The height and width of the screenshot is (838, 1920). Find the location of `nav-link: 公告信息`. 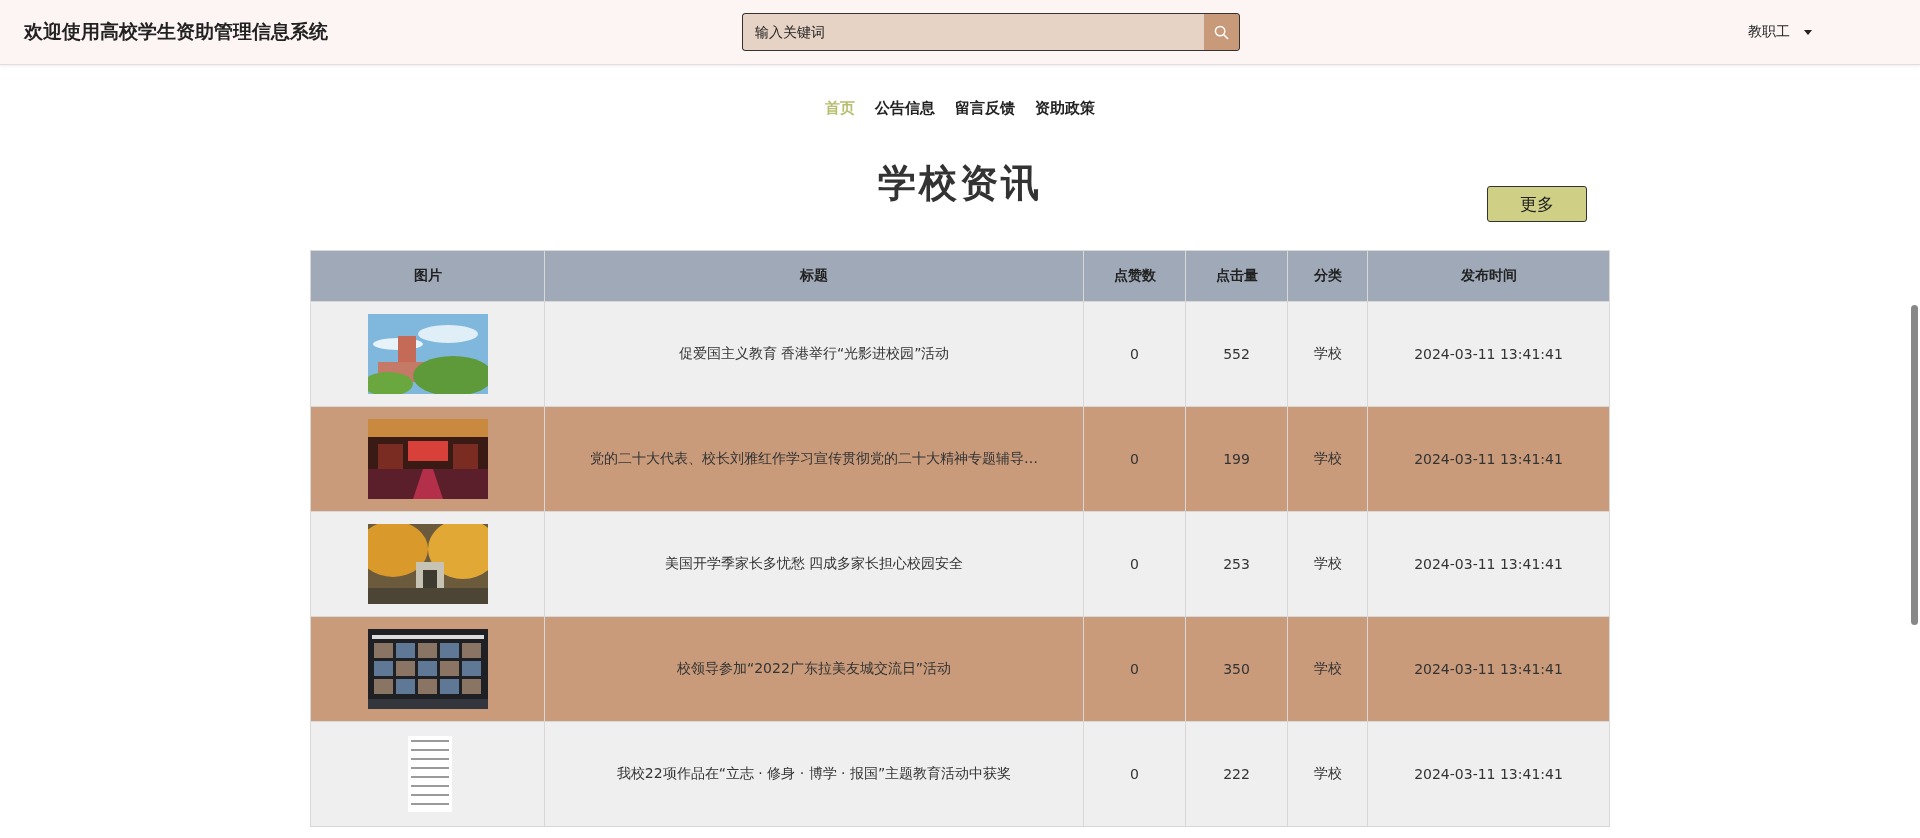

nav-link: 公告信息 is located at coordinates (905, 108).